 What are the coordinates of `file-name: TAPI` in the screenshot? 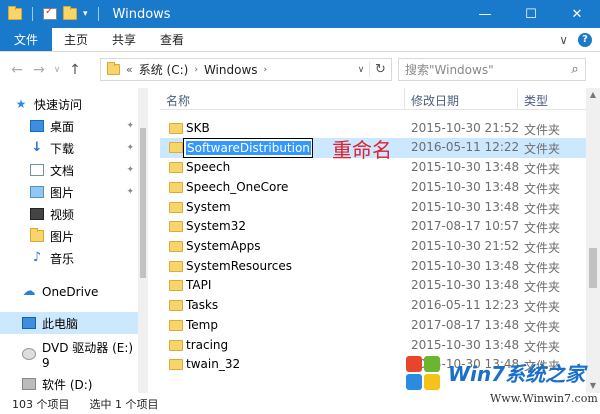 It's located at (199, 285).